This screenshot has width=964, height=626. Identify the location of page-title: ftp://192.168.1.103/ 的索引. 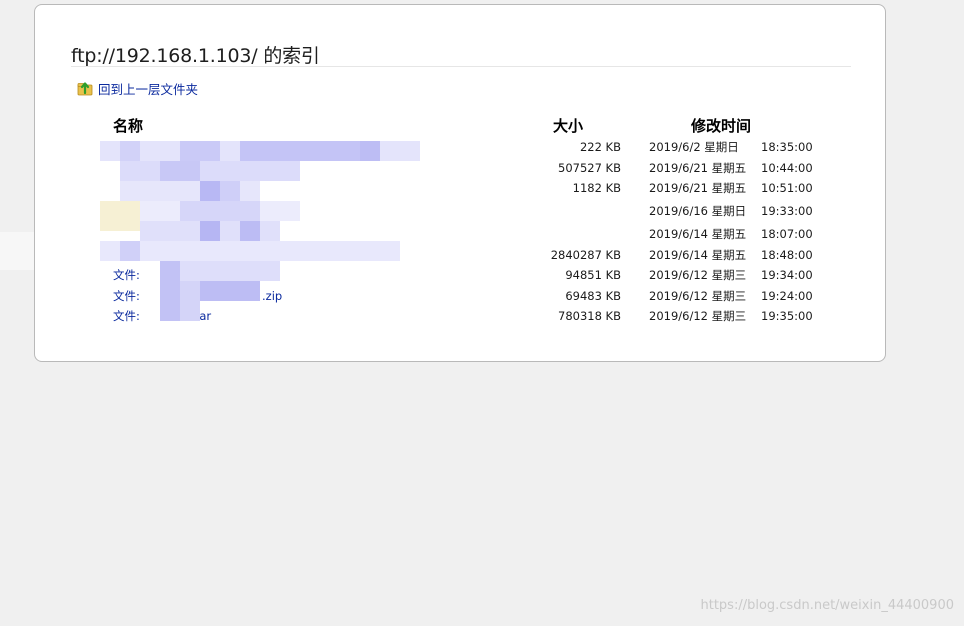
(195, 56).